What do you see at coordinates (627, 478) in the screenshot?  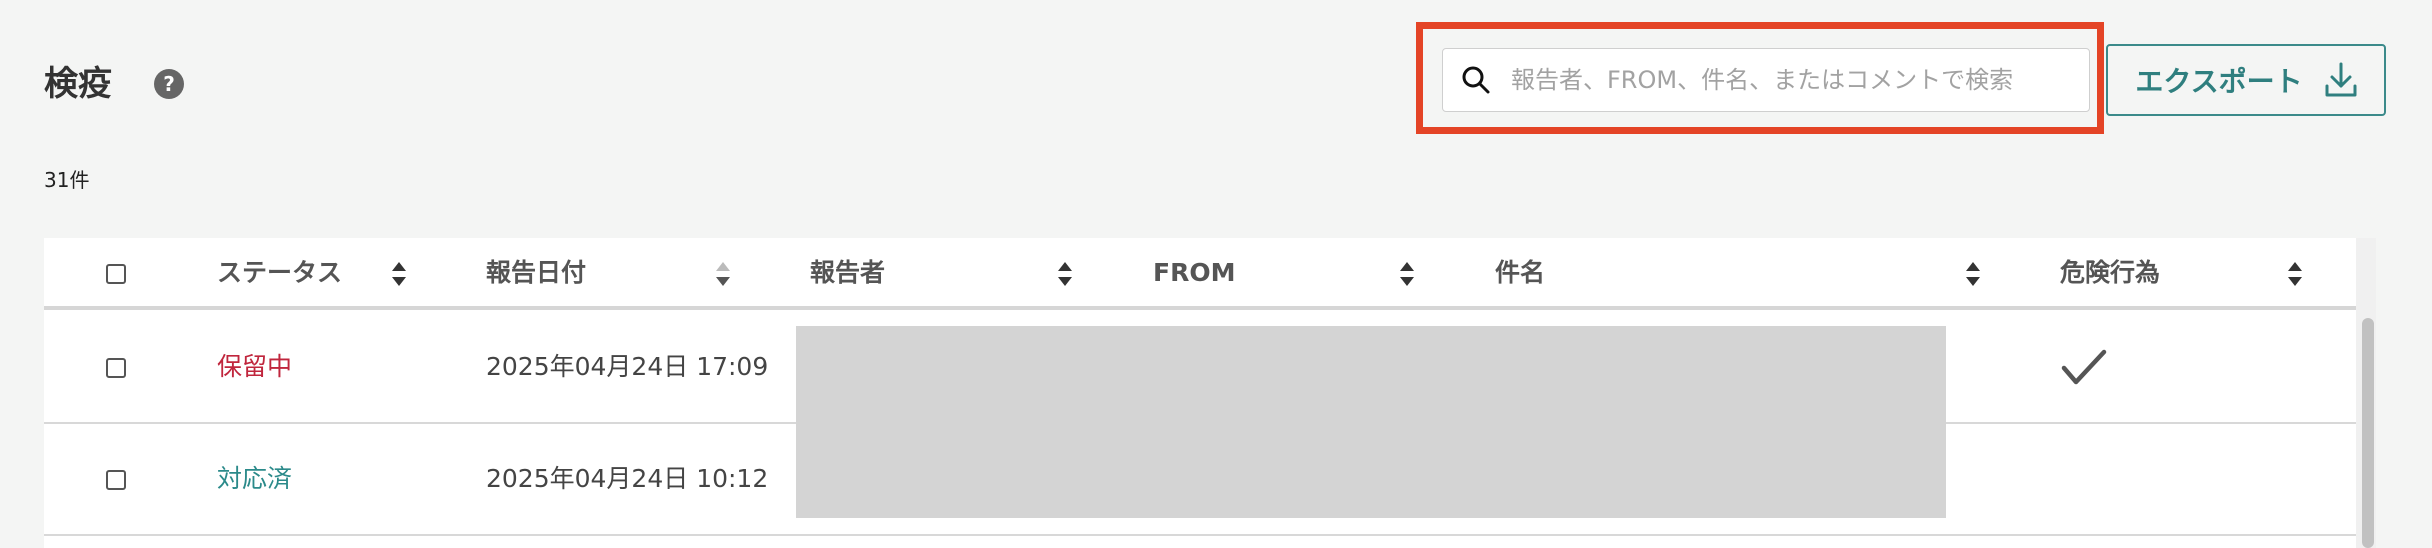 I see `report-date: 2025年04月24日 10:12` at bounding box center [627, 478].